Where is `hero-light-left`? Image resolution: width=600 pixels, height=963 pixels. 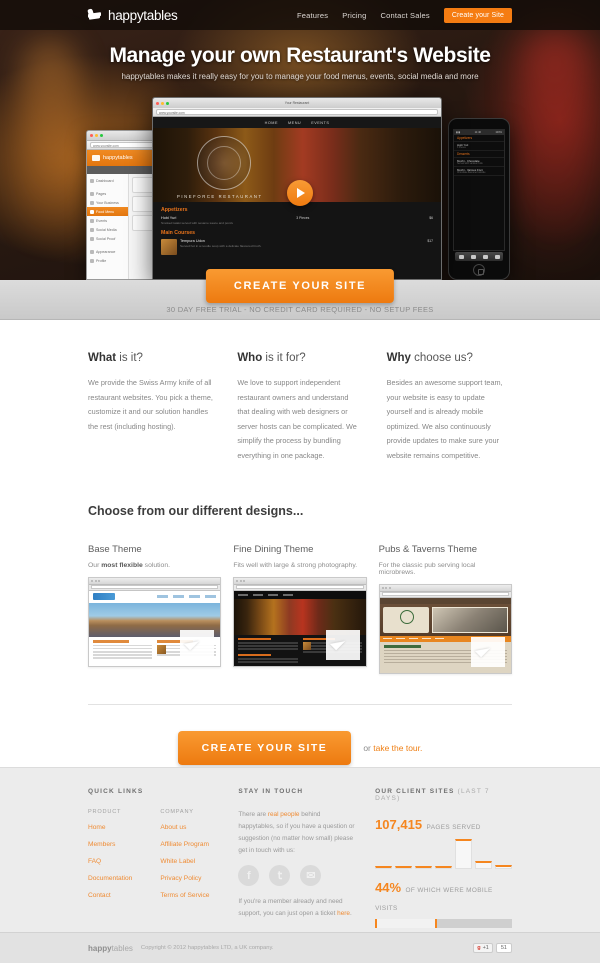
hero-light-left is located at coordinates (50, 140).